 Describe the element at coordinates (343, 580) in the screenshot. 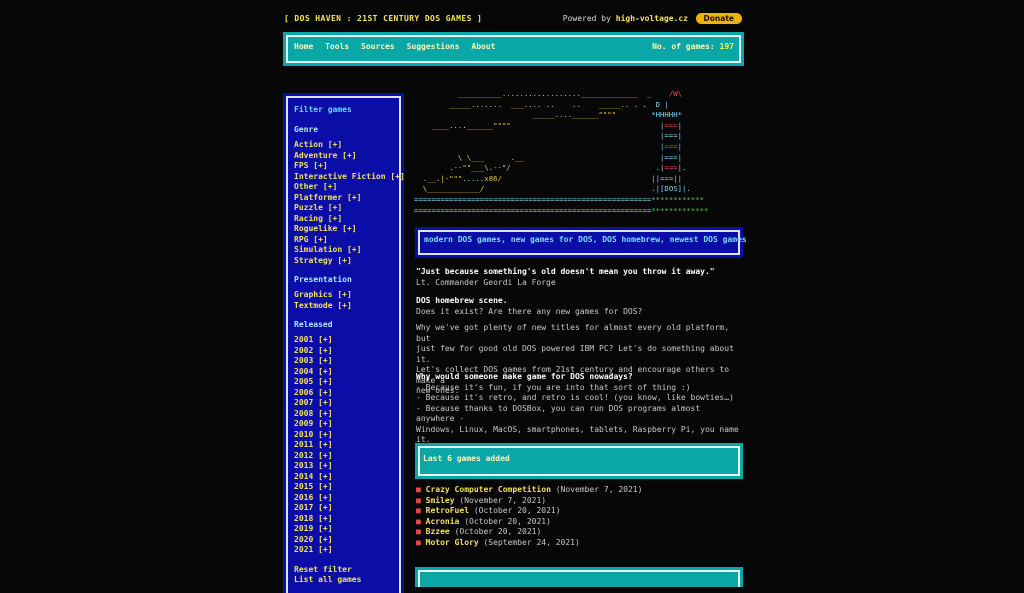

I see `list-all-games-link: List all games` at that location.